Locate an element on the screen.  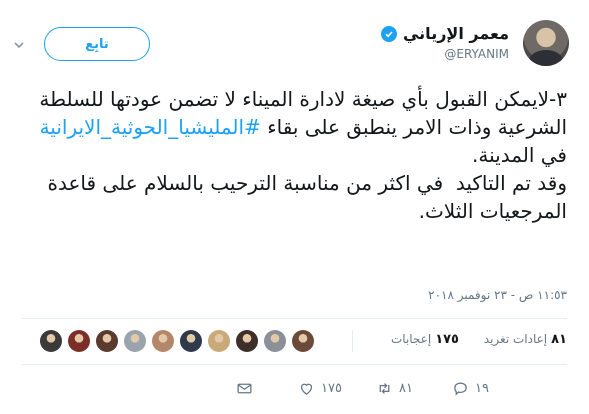
retweets-count: ٨١ is located at coordinates (559, 339).